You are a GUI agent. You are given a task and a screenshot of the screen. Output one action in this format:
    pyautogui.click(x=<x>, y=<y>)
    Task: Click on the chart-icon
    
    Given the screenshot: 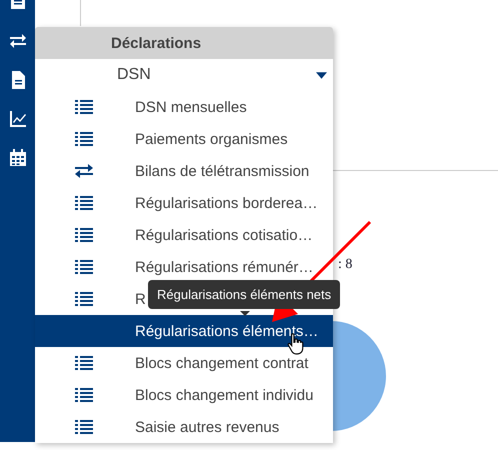 What is the action you would take?
    pyautogui.click(x=18, y=119)
    